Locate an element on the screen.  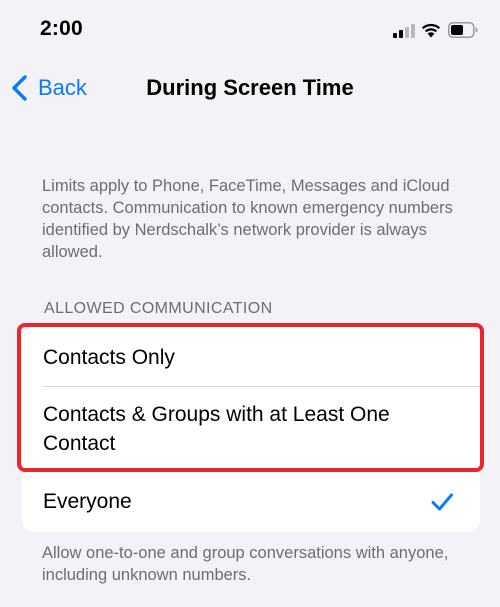
option-label: Contacts Only is located at coordinates (109, 357).